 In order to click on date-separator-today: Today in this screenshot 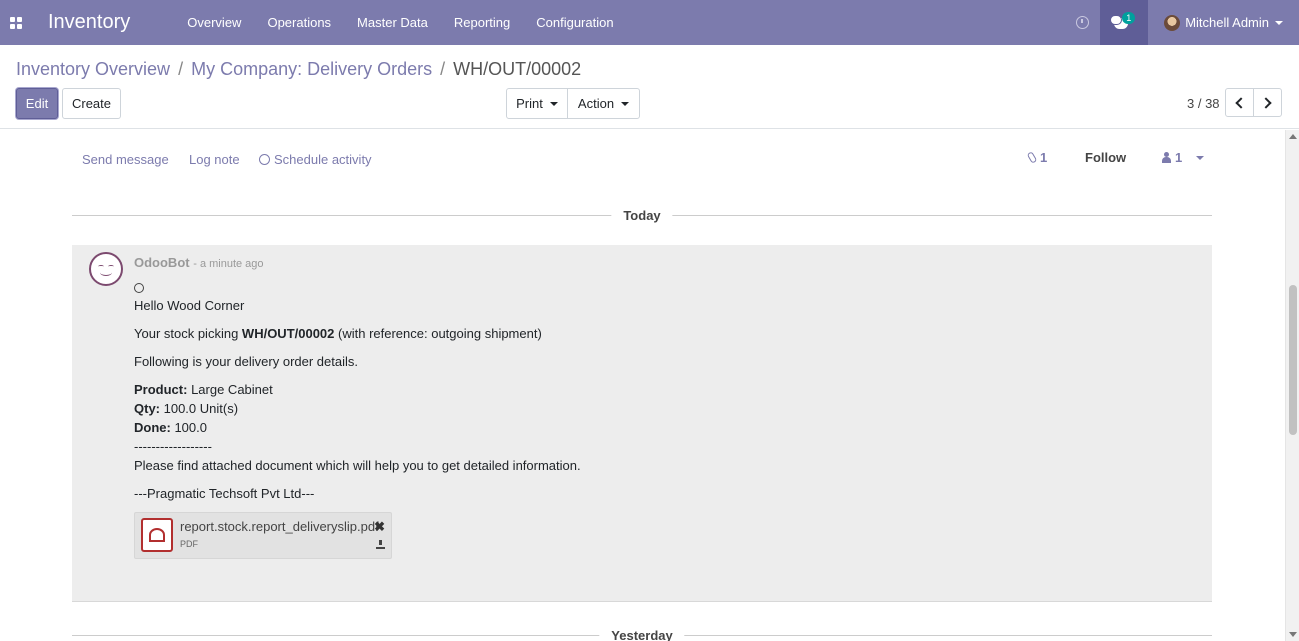, I will do `click(642, 215)`.